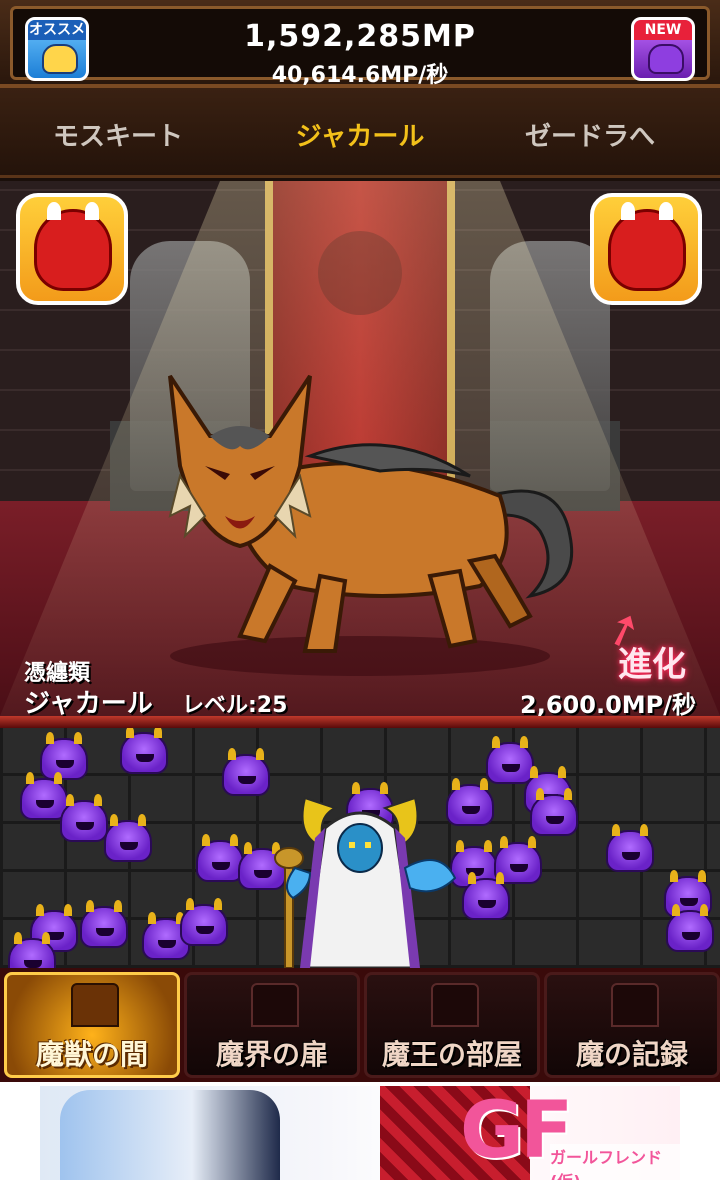  I want to click on demon-lord-sprite, so click(360, 878).